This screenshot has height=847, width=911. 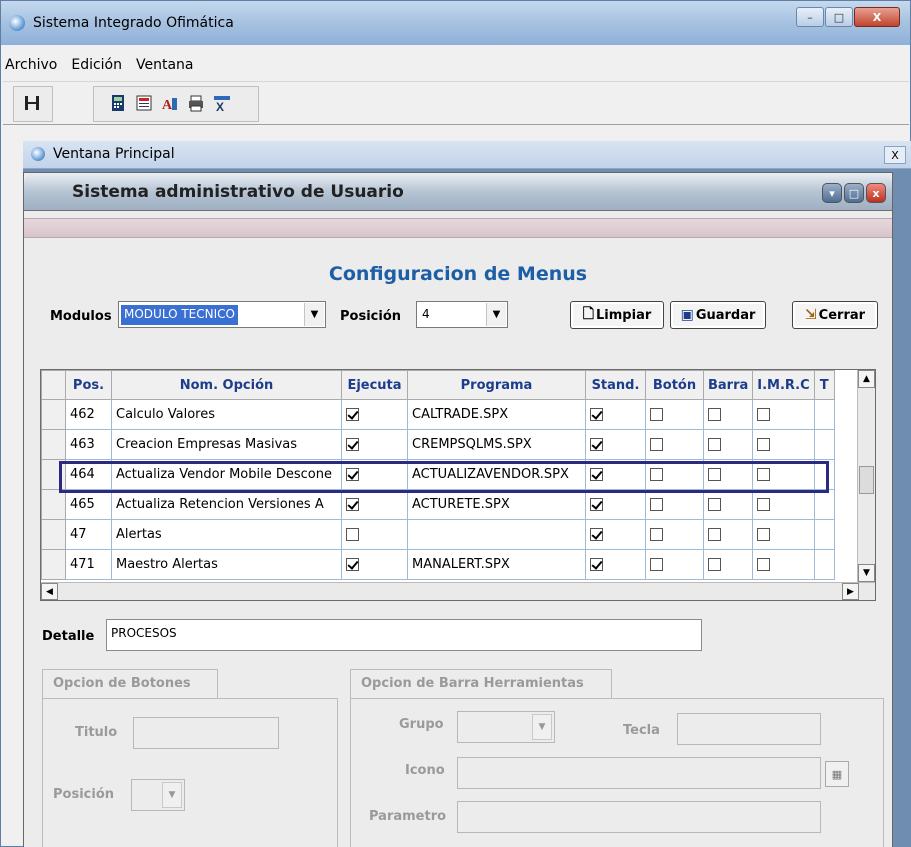 What do you see at coordinates (88, 444) in the screenshot?
I see `cell-pos: 463` at bounding box center [88, 444].